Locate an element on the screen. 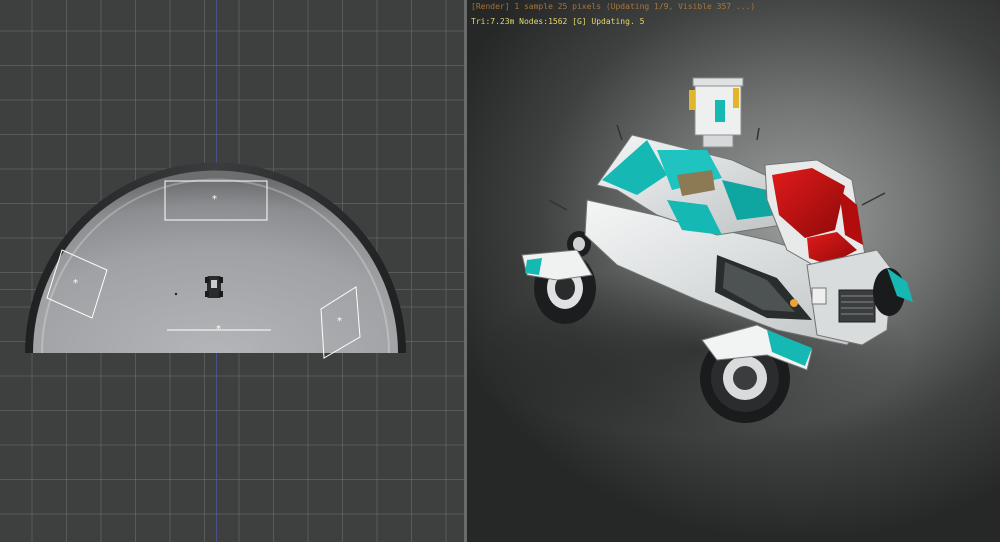  light-left-marker: * is located at coordinates (75, 283).